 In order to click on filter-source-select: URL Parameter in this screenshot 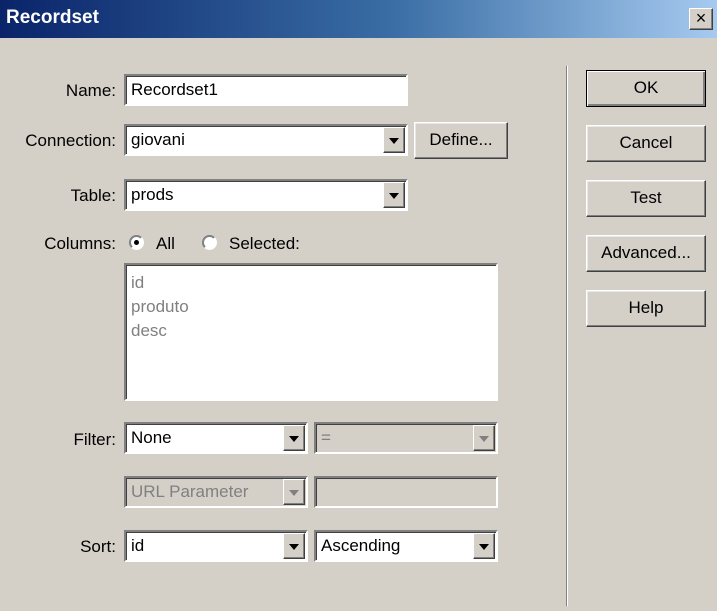, I will do `click(216, 492)`.